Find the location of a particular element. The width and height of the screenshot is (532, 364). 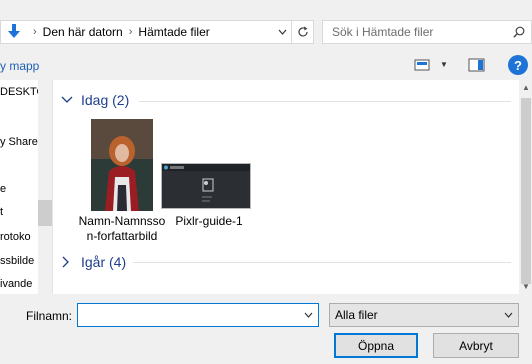

preview-pane-icon is located at coordinates (477, 65).